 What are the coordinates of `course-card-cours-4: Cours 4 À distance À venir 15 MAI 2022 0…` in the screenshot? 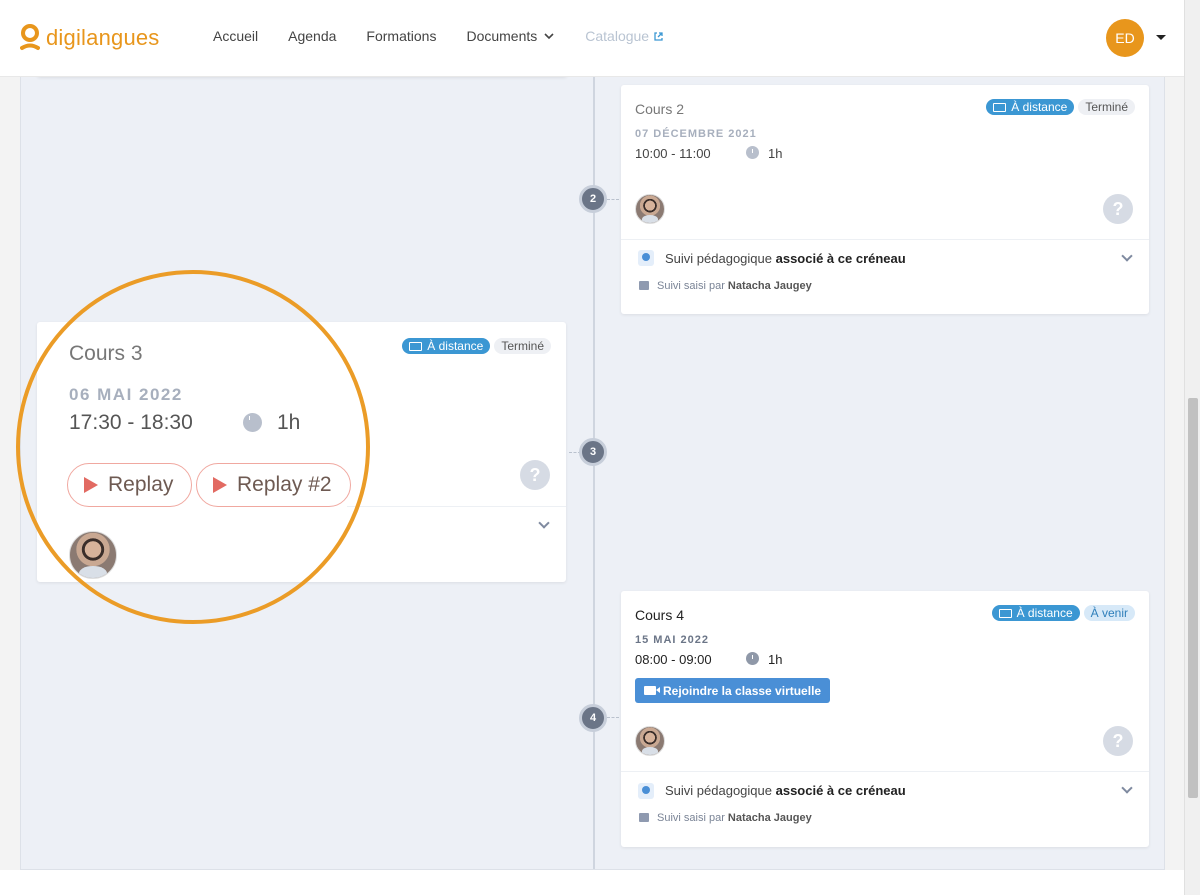 It's located at (885, 719).